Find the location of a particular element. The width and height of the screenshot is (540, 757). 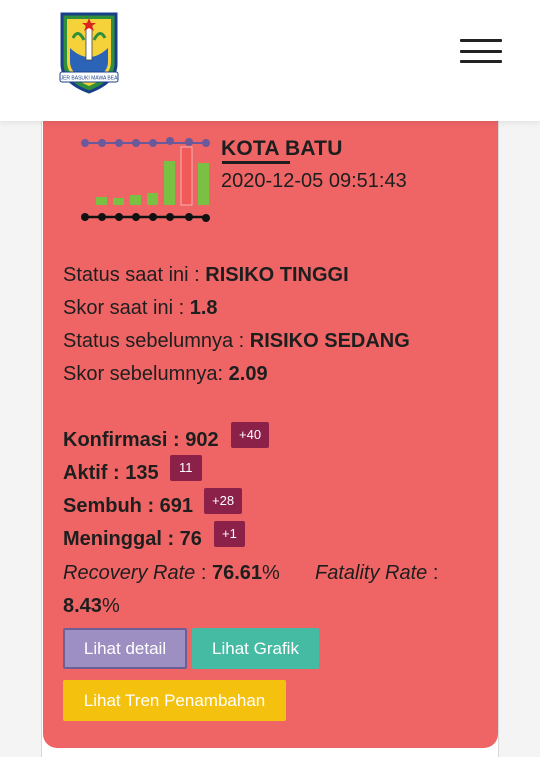

city-underline is located at coordinates (256, 162).